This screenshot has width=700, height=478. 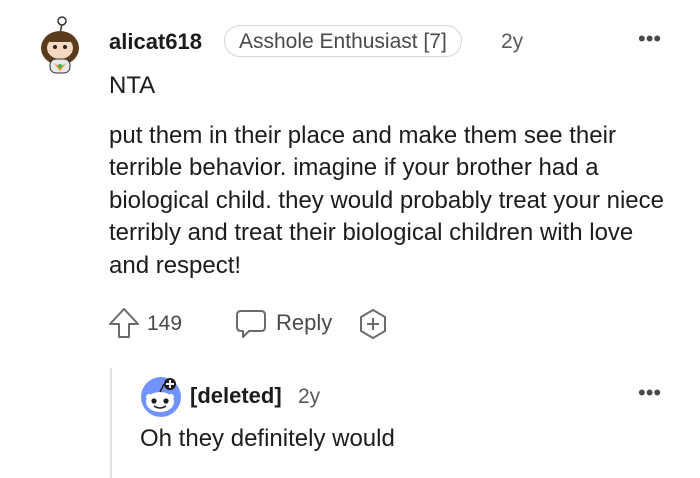 I want to click on comment-author: alicat618, so click(x=155, y=42).